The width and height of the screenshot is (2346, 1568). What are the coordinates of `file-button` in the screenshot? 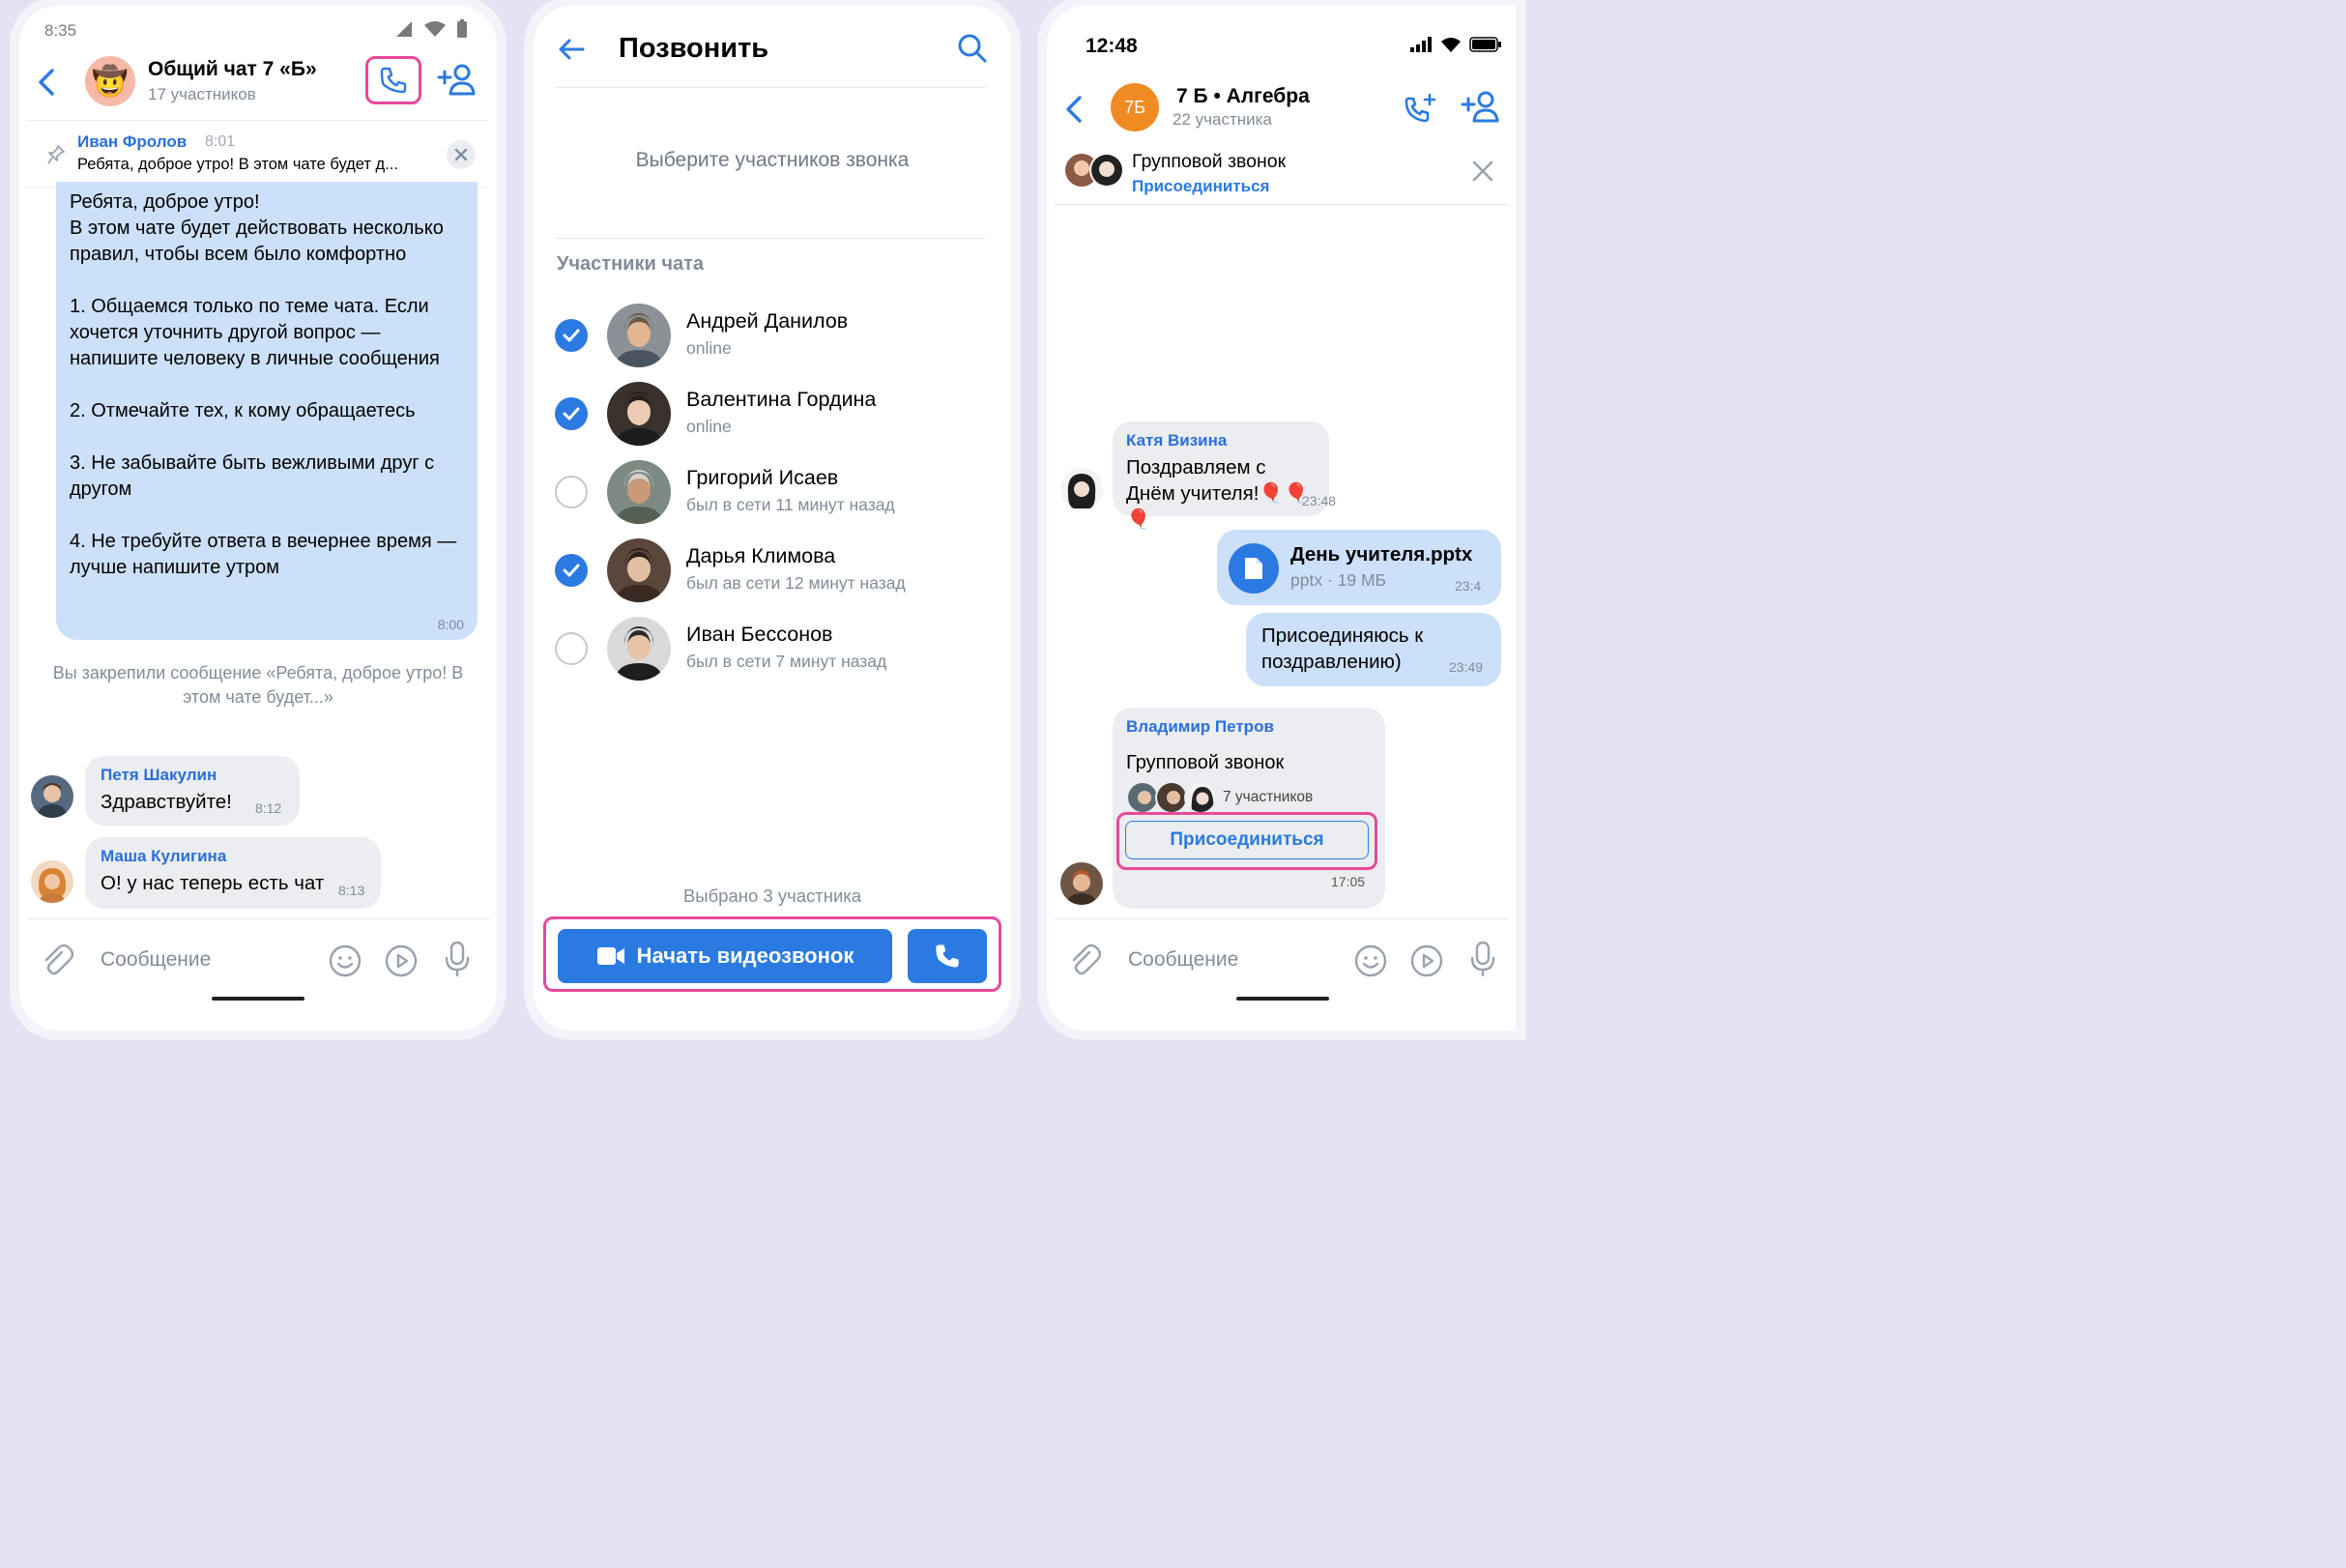 It's located at (1254, 568).